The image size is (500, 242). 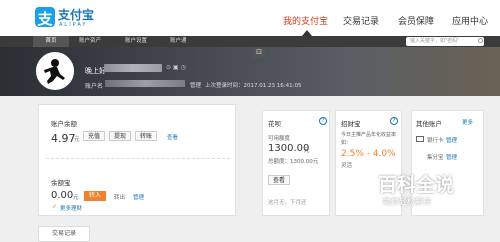 What do you see at coordinates (195, 85) in the screenshot?
I see `account-manage-link: 管理` at bounding box center [195, 85].